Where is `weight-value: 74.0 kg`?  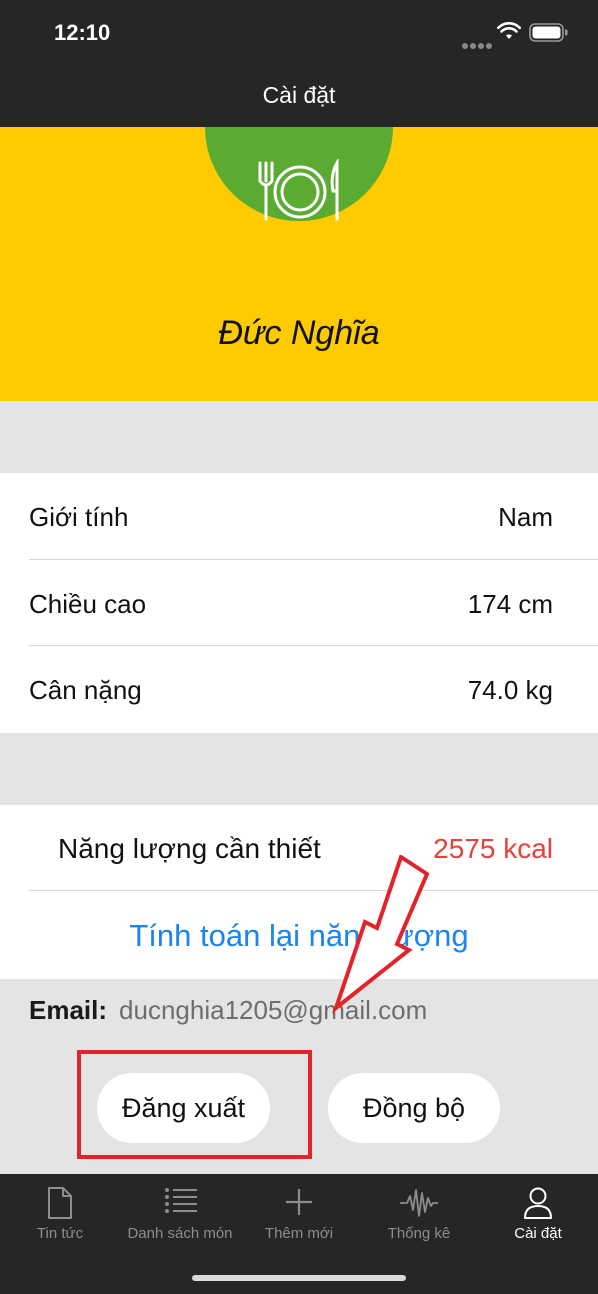 weight-value: 74.0 kg is located at coordinates (510, 690).